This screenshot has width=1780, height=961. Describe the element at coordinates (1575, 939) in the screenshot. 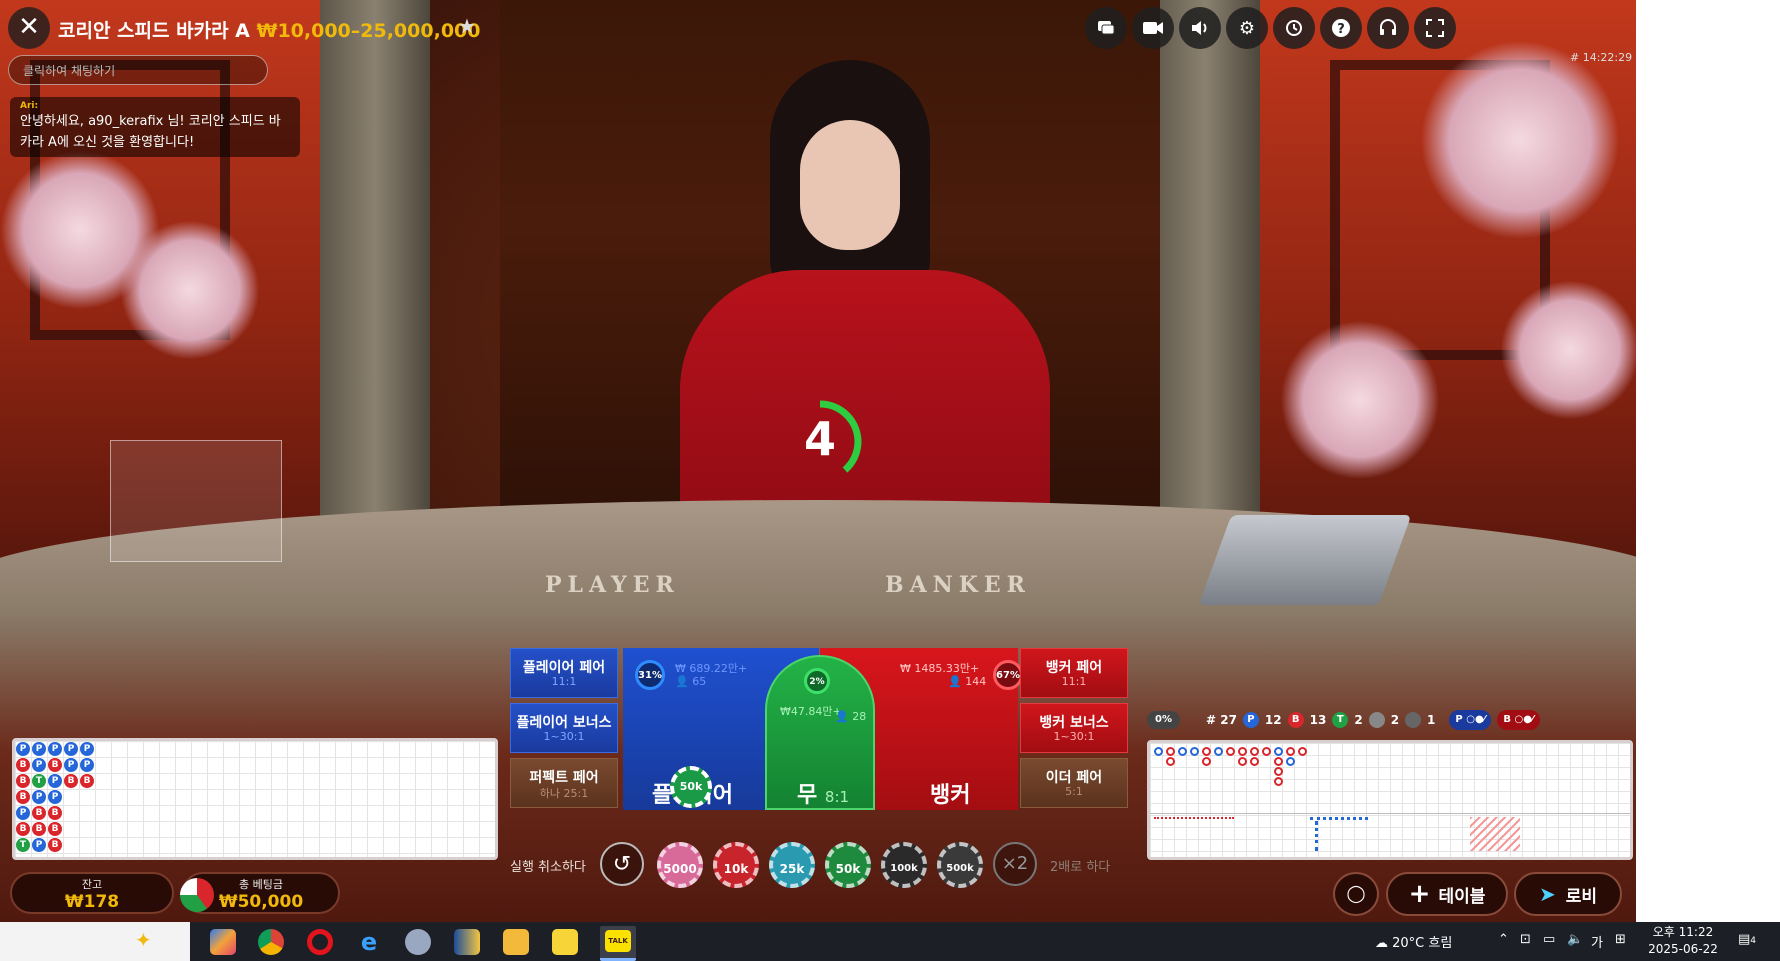

I see `volume-icon: 🔈` at that location.